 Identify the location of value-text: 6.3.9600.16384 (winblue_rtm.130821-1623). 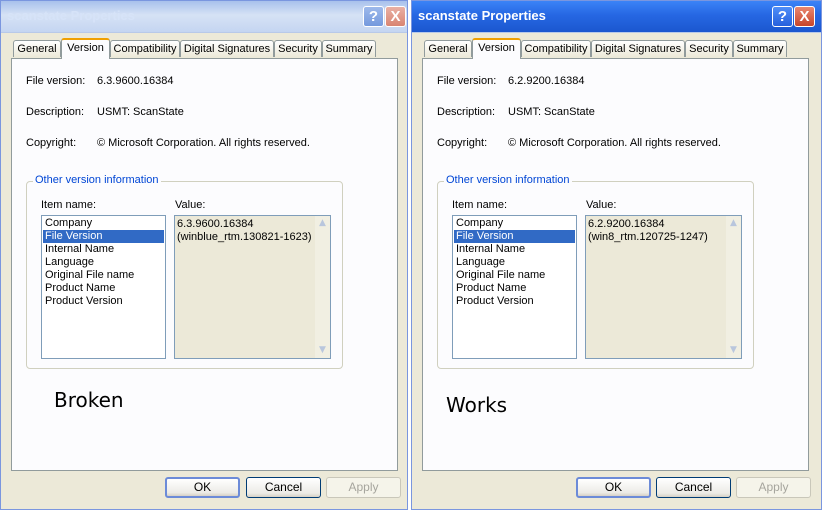
(244, 231).